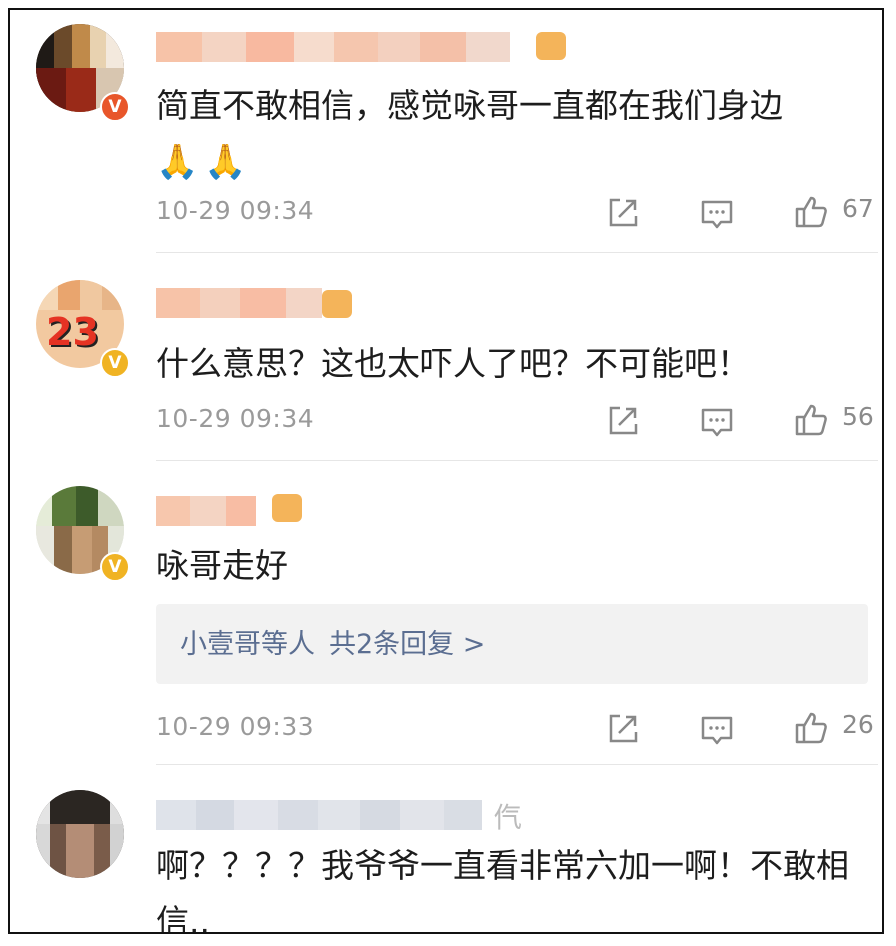 The width and height of the screenshot is (896, 946). Describe the element at coordinates (502, 890) in the screenshot. I see `comment-text: 啊？？？？我爷爷一直看非常六加一啊！不敢相信..` at that location.